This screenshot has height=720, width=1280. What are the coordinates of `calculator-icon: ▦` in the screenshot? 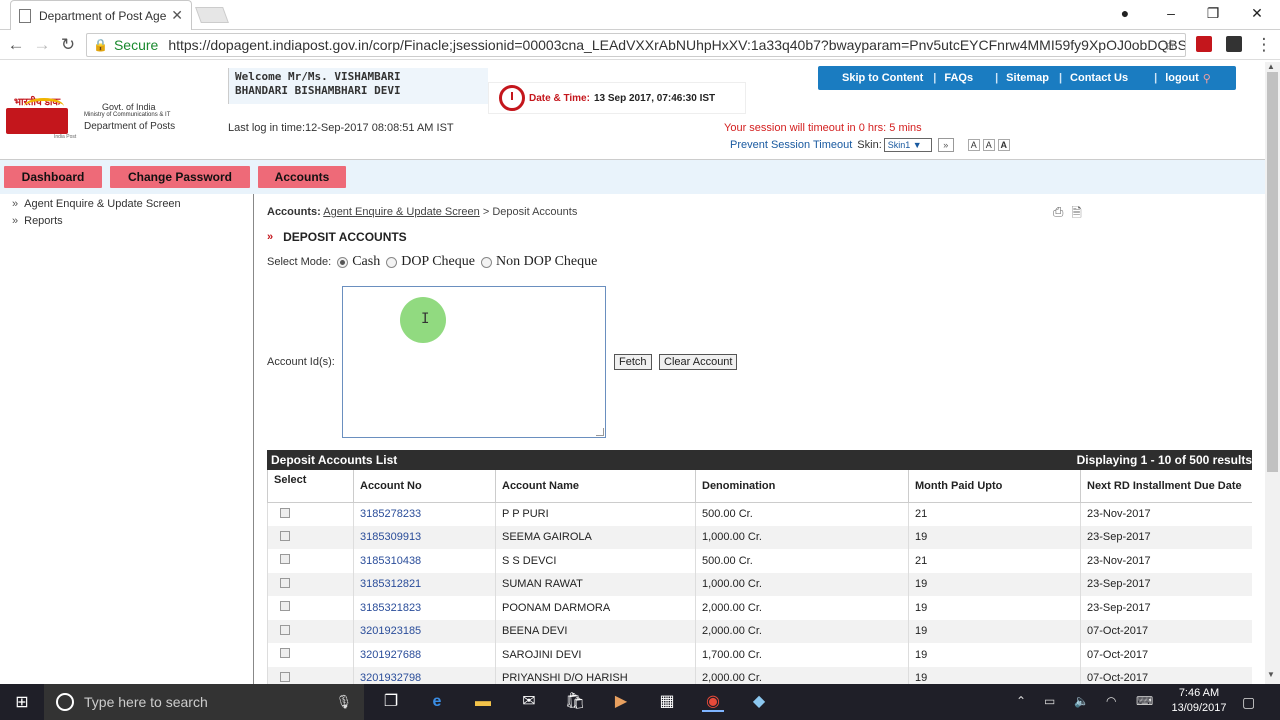 It's located at (667, 702).